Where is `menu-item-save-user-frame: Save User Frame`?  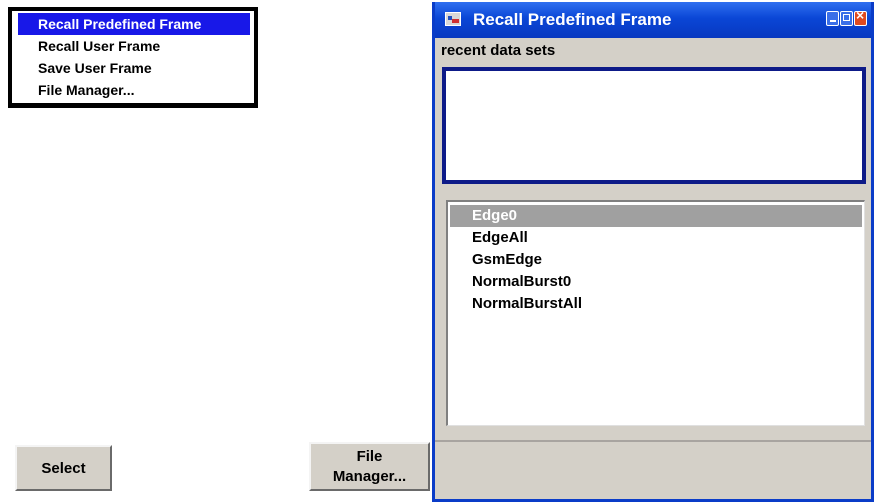 menu-item-save-user-frame: Save User Frame is located at coordinates (136, 68).